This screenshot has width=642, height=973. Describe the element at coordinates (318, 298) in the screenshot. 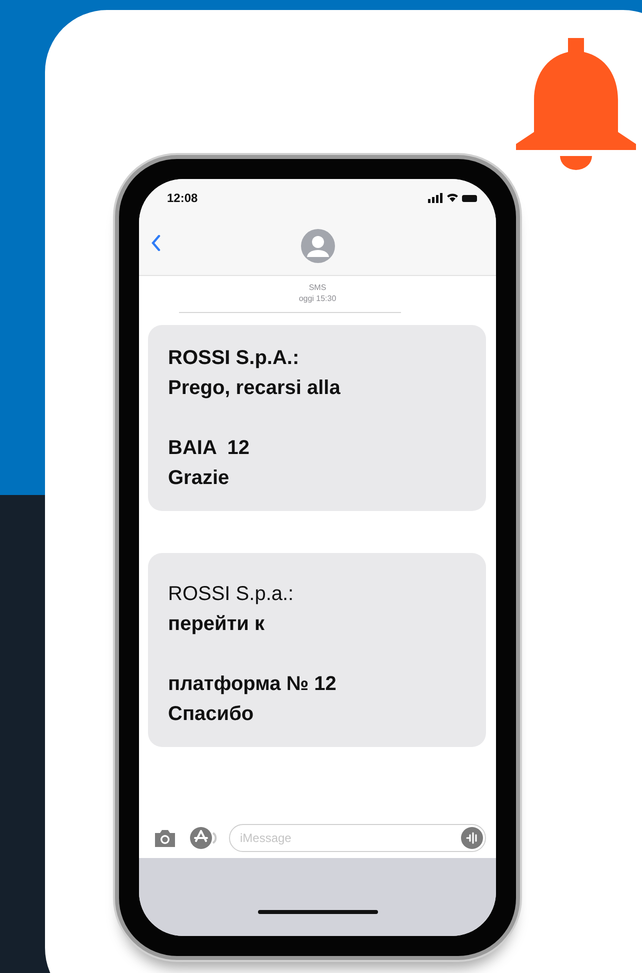

I see `thread-timestamp: oggi 15:30` at that location.